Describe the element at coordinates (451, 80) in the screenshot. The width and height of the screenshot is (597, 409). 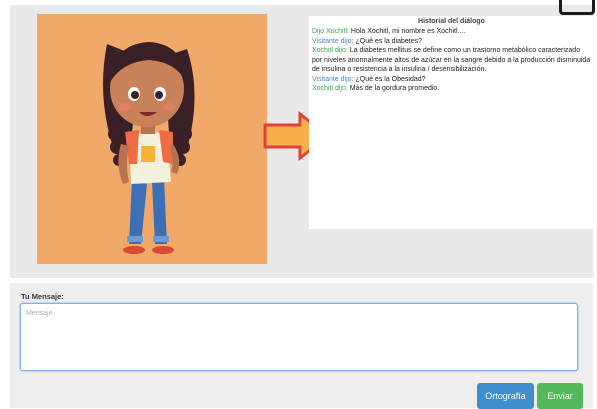
I see `history-message: Visitante dijo: ¿Qué es la Obesidad?` at that location.